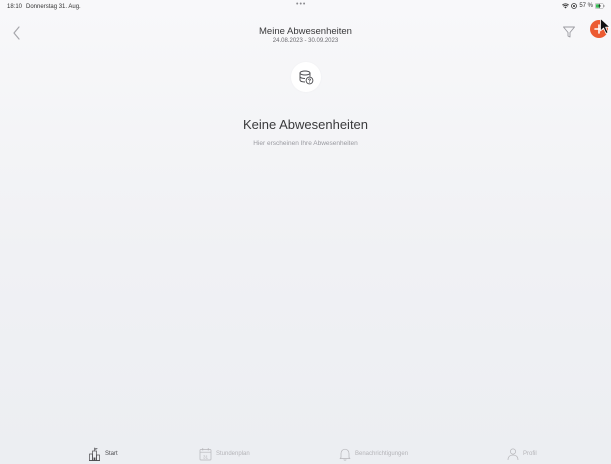 This screenshot has height=464, width=611. I want to click on tab-benachrichtigungen: Benachrichtigungen, so click(373, 454).